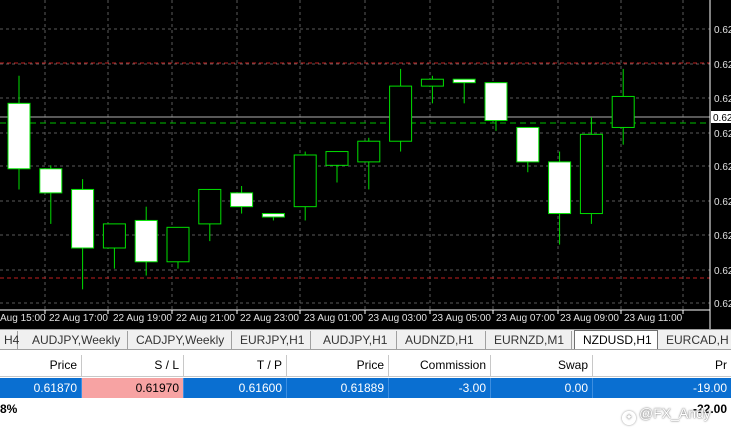  What do you see at coordinates (722, 118) in the screenshot?
I see `current-price-tag: 0.62` at bounding box center [722, 118].